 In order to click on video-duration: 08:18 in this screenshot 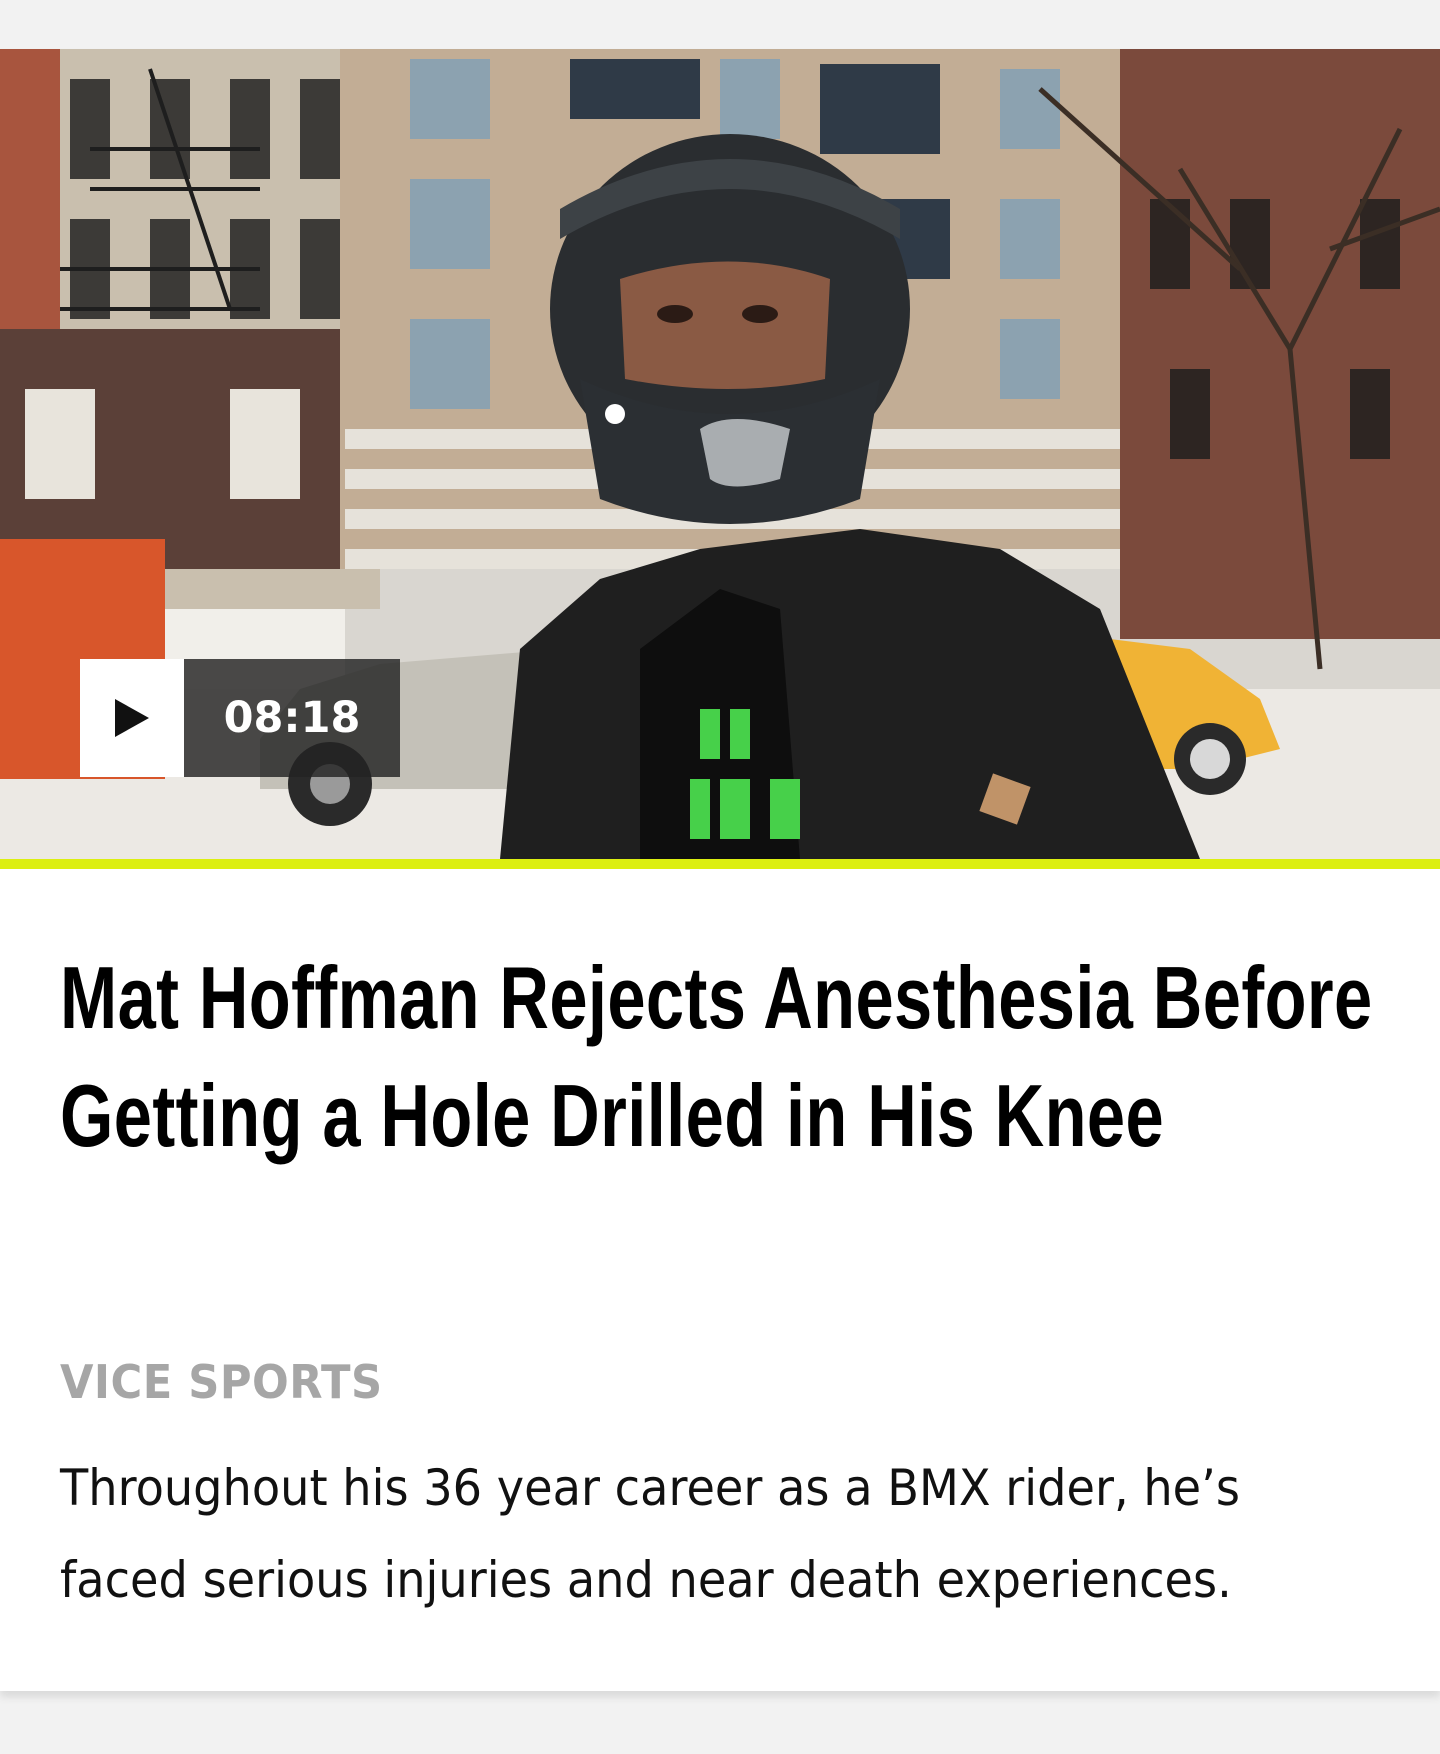, I will do `click(292, 718)`.